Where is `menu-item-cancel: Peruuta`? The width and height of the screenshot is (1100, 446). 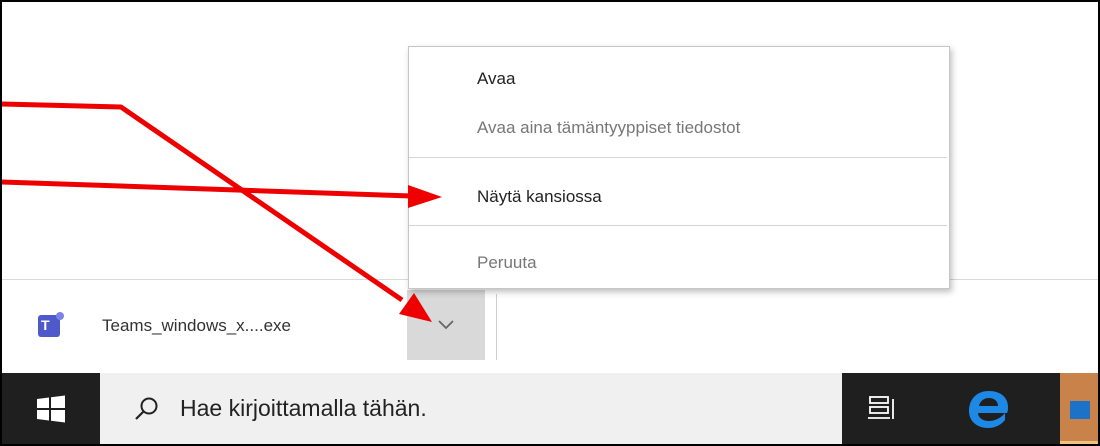
menu-item-cancel: Peruuta is located at coordinates (507, 263).